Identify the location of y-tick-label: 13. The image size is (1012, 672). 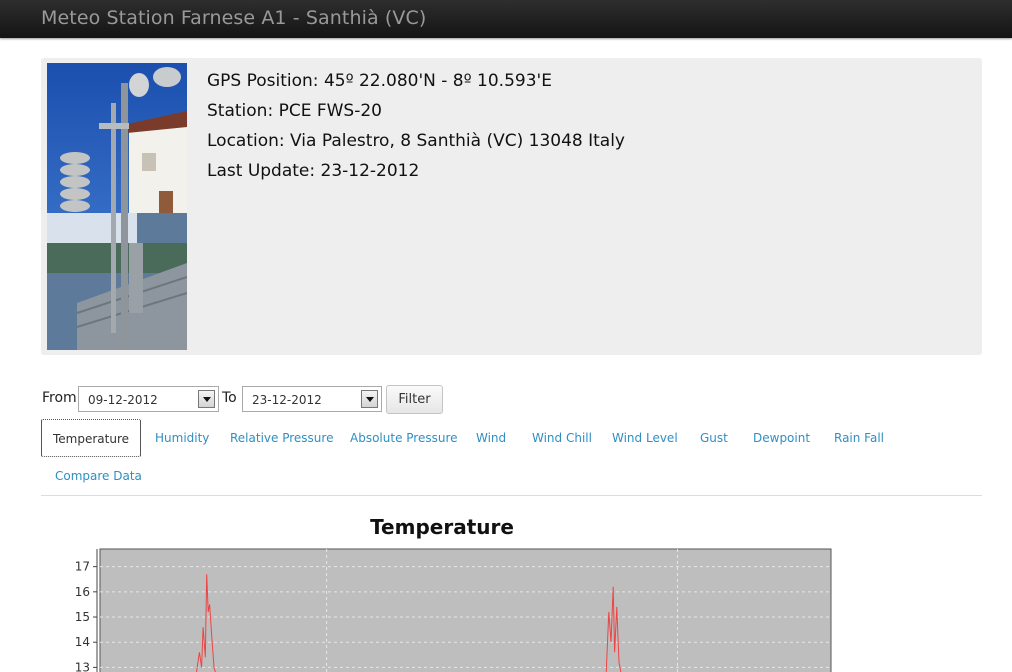
(82, 666).